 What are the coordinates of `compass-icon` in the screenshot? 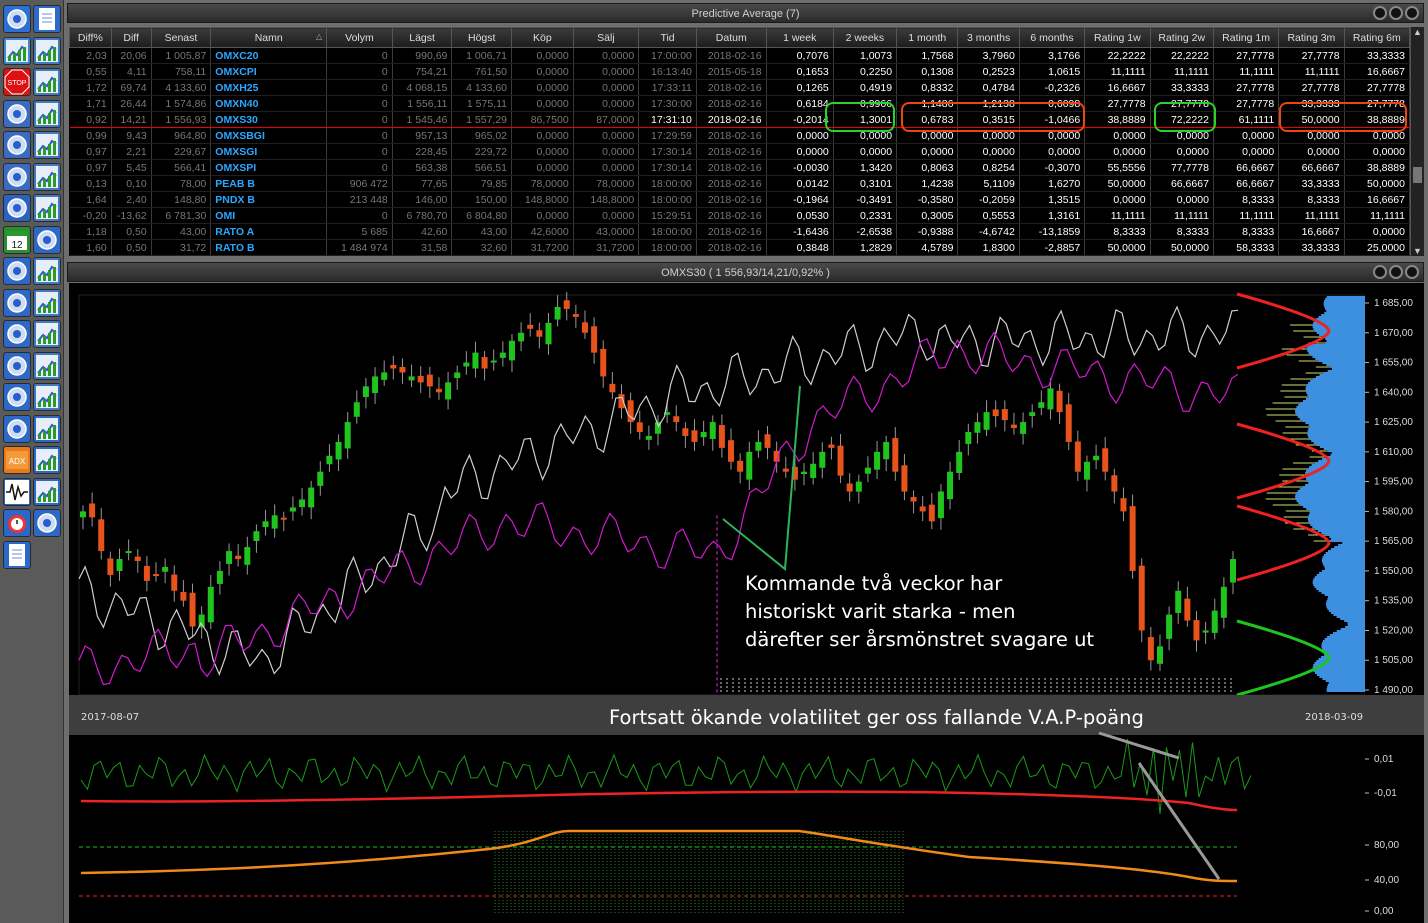 It's located at (17, 271).